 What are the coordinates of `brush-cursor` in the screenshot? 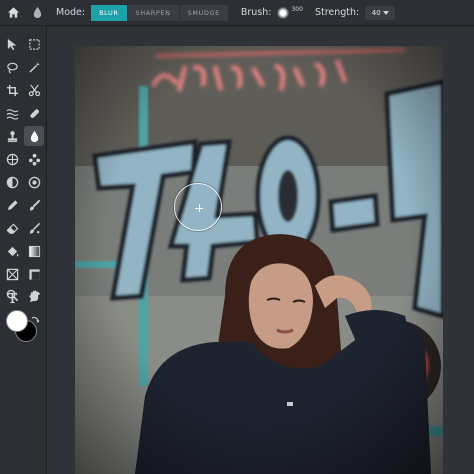 It's located at (198, 207).